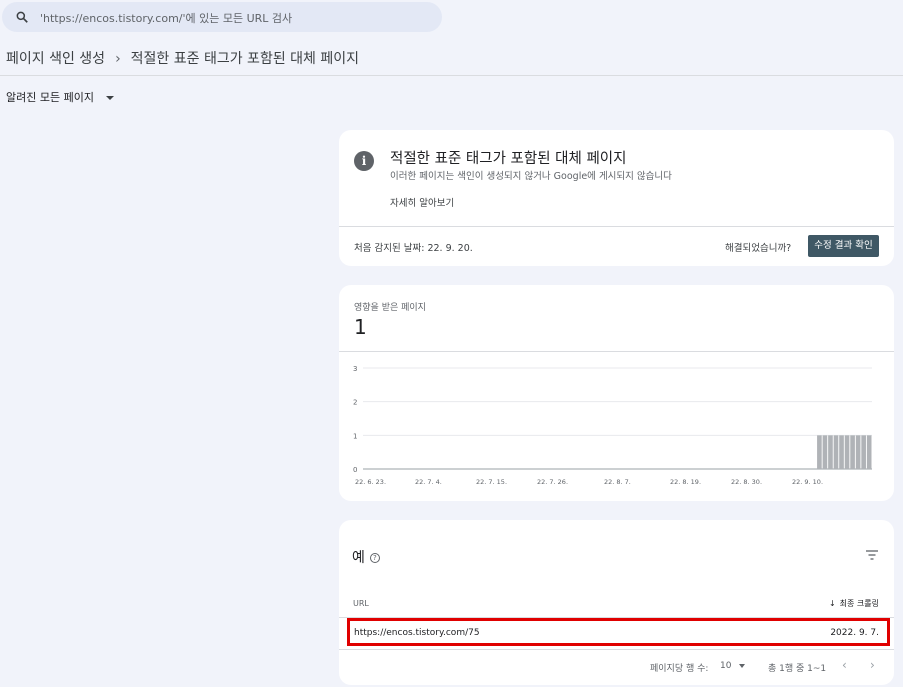 The height and width of the screenshot is (687, 903). Describe the element at coordinates (807, 482) in the screenshot. I see `x-tick-label: 22. 9. 10.` at that location.